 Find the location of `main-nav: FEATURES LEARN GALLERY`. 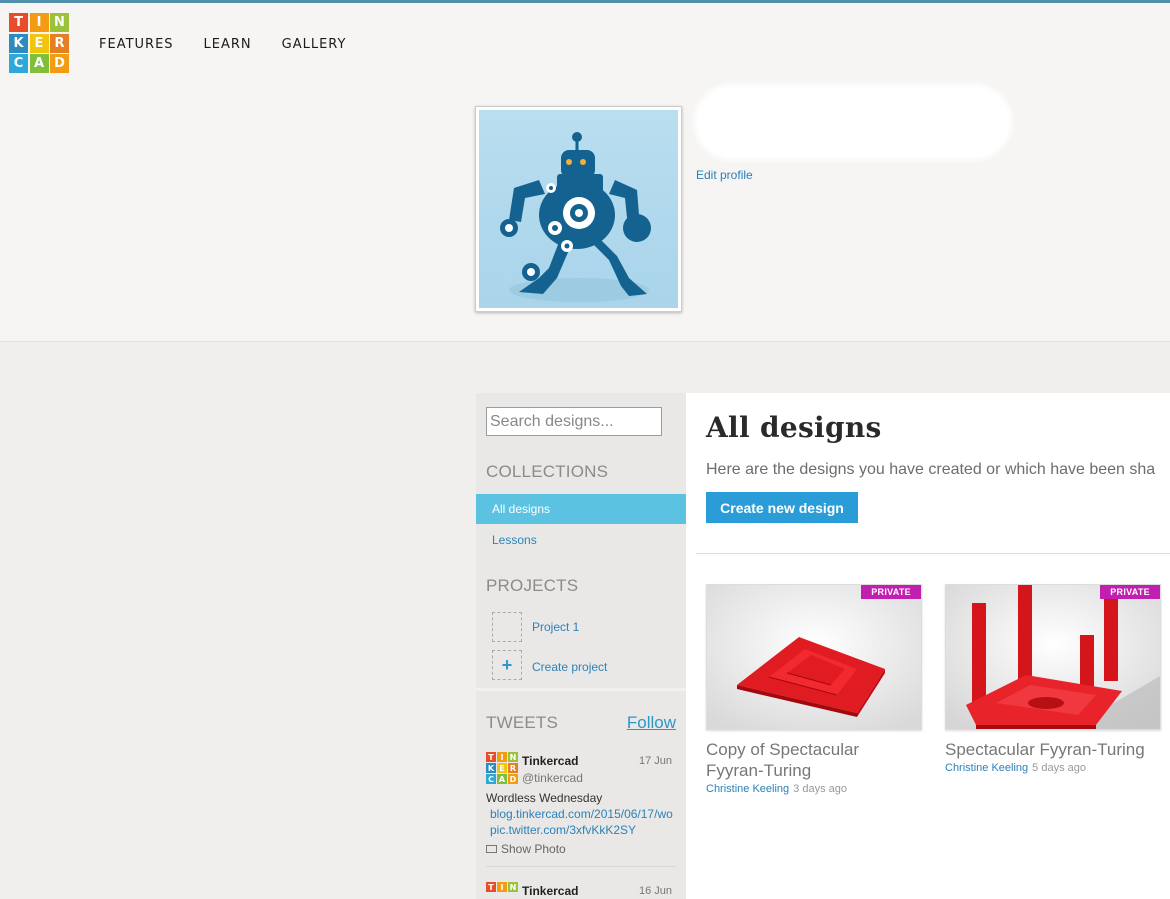

main-nav: FEATURES LEARN GALLERY is located at coordinates (222, 44).